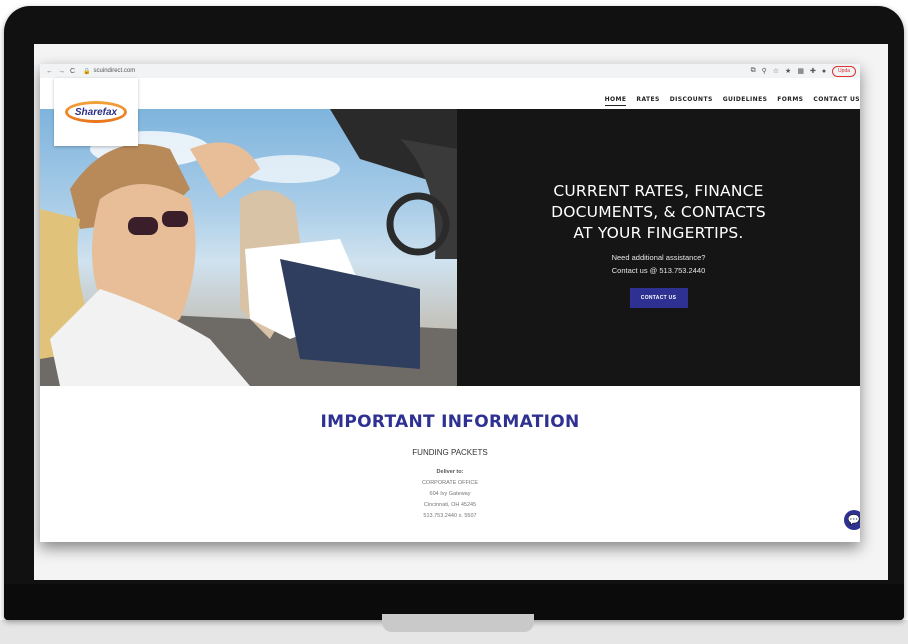 This screenshot has width=908, height=644. I want to click on extension-icon: ▦, so click(800, 71).